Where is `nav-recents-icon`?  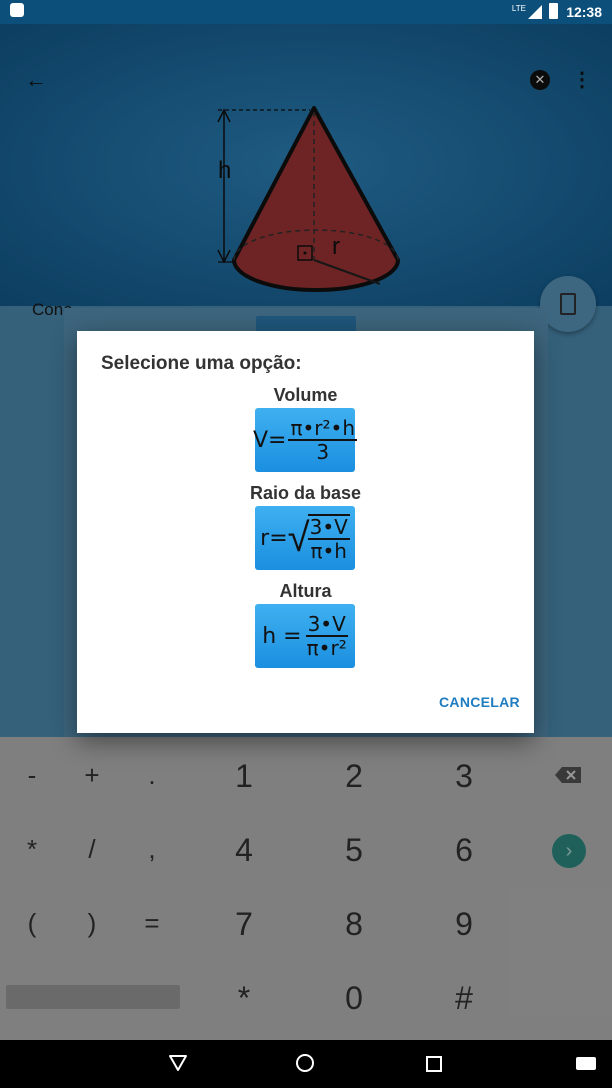 nav-recents-icon is located at coordinates (434, 1064).